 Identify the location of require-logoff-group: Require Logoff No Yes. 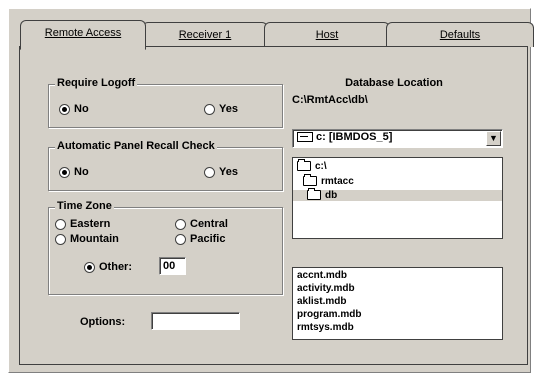
(165, 102).